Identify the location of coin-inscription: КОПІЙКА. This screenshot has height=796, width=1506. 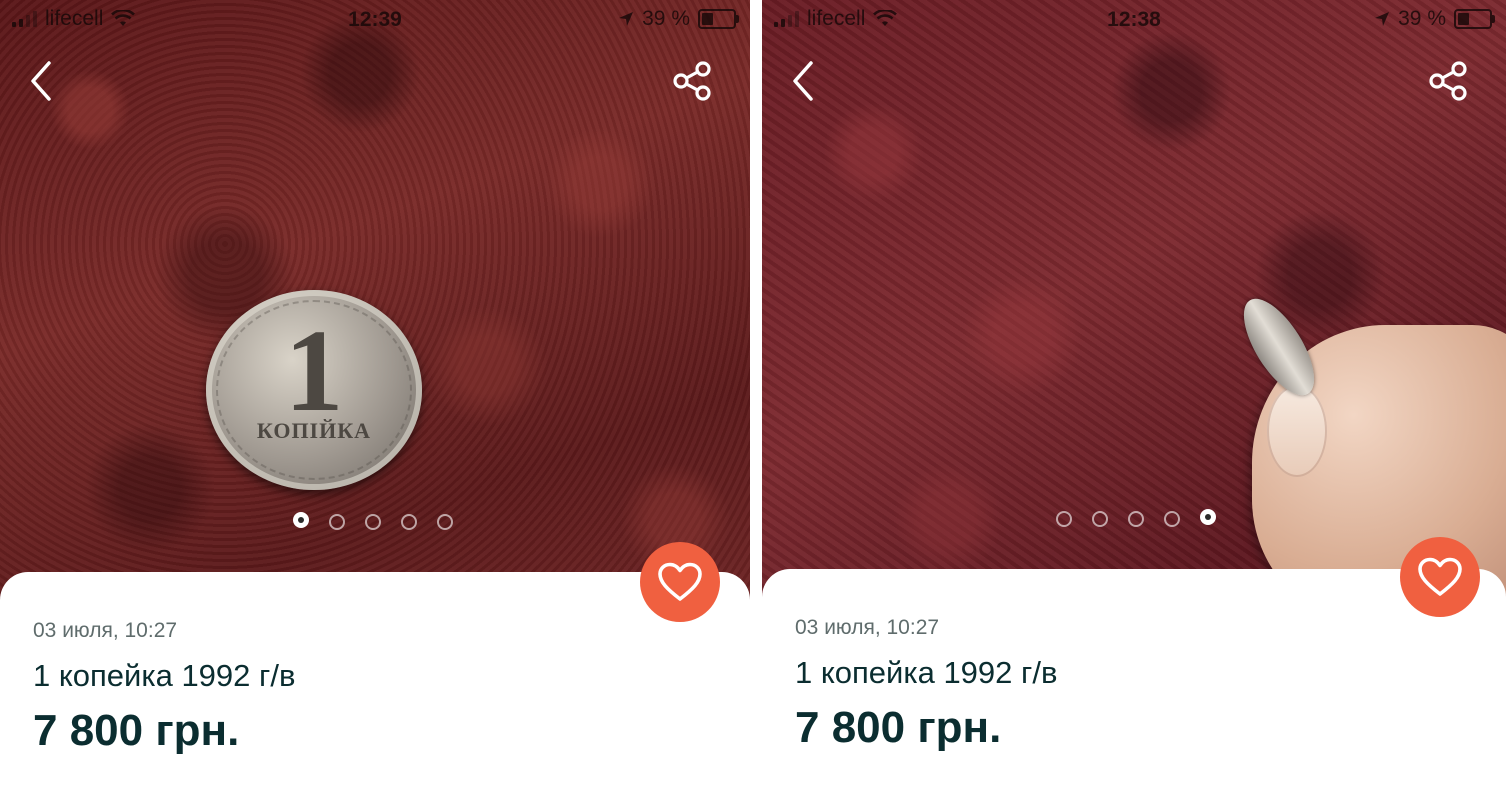
(314, 430).